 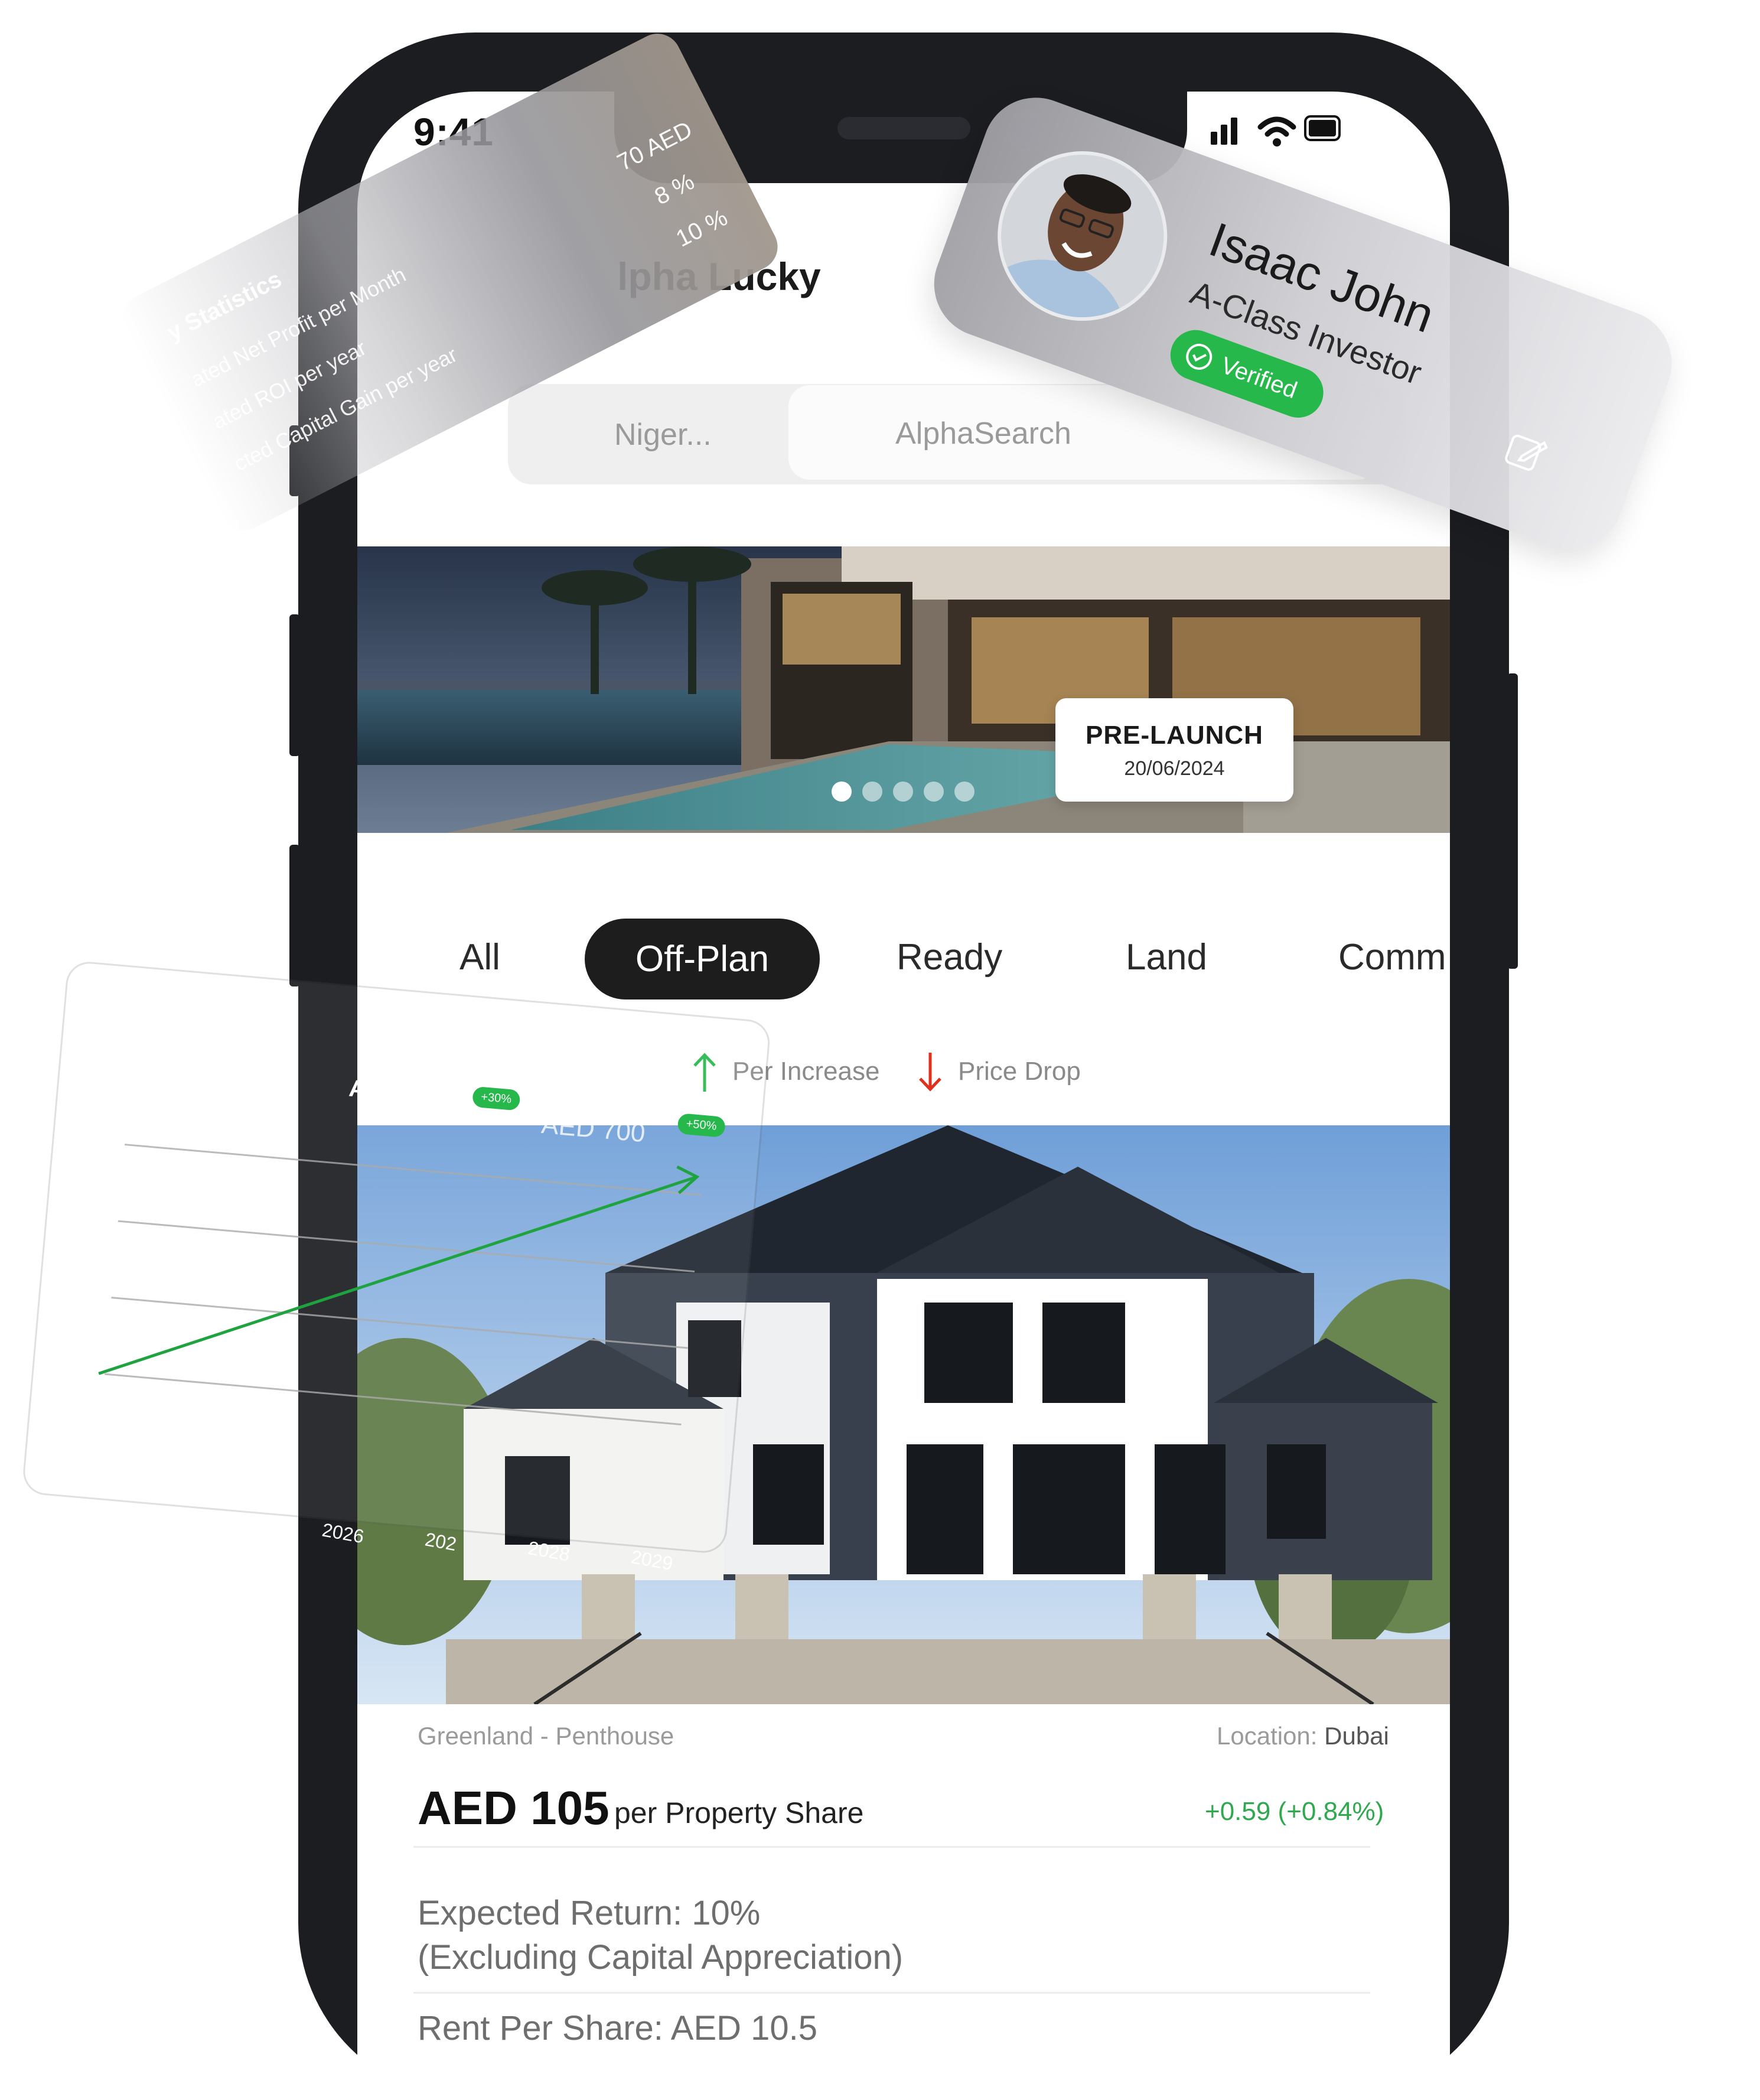 I want to click on location-label: Location:, so click(x=1267, y=1736).